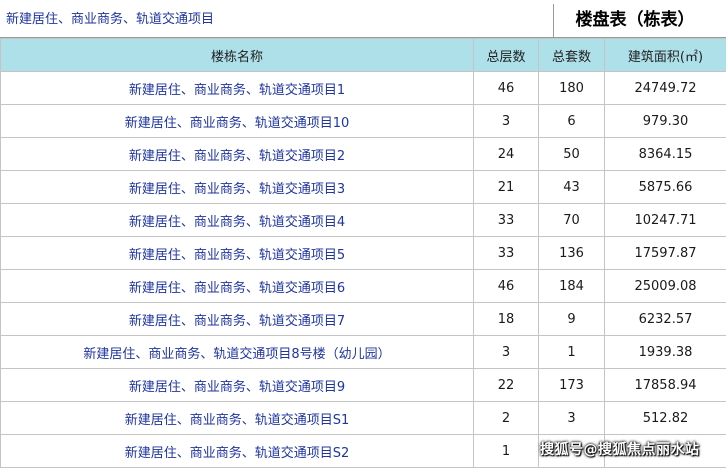 Image resolution: width=726 pixels, height=468 pixels. I want to click on area-cell: 5875.66, so click(665, 187).